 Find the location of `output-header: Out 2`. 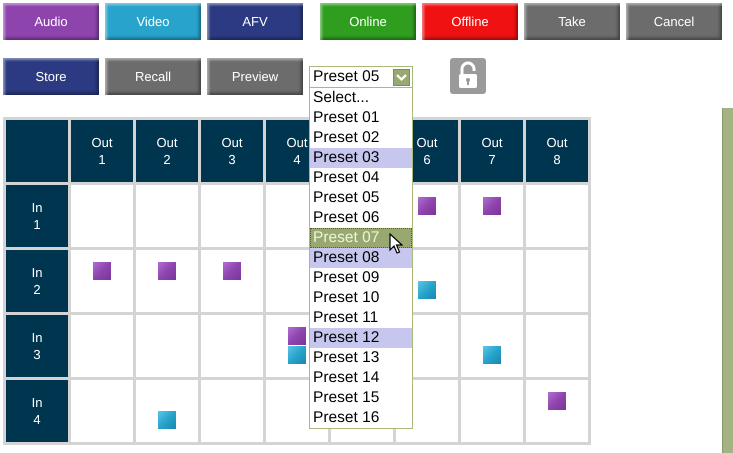

output-header: Out 2 is located at coordinates (167, 151).